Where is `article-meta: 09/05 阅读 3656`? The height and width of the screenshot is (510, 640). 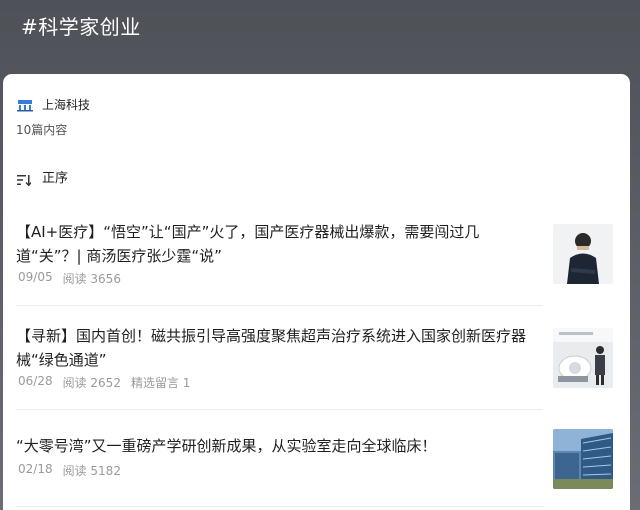
article-meta: 09/05 阅读 3656 is located at coordinates (69, 278).